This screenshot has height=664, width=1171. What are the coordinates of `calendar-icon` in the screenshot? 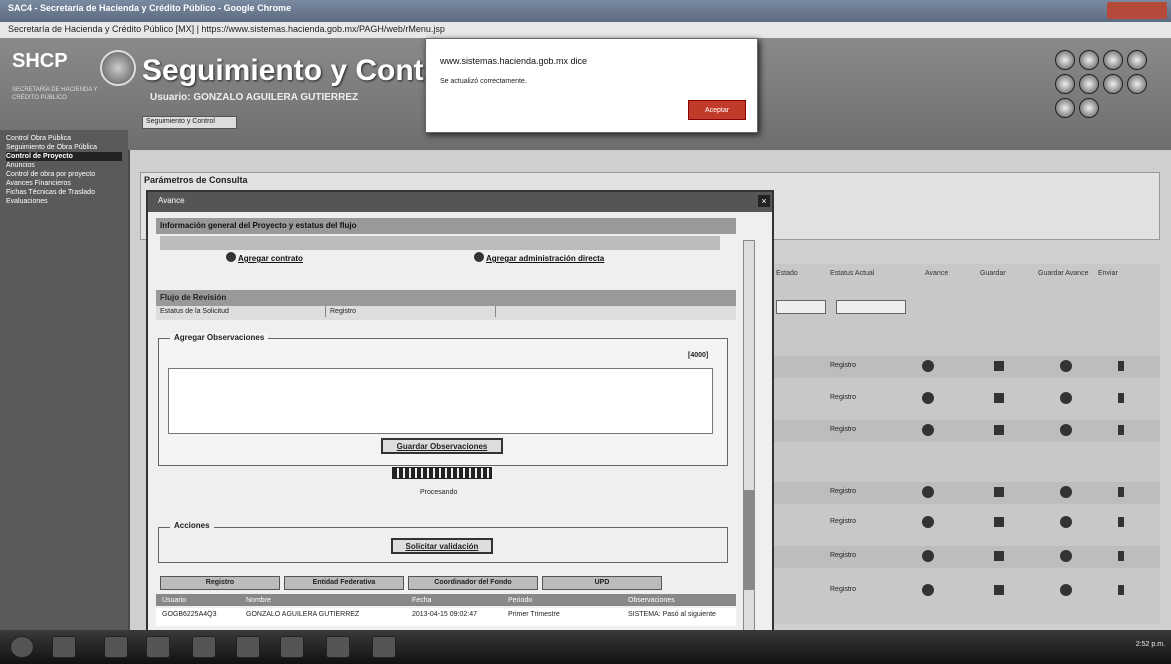 It's located at (1137, 84).